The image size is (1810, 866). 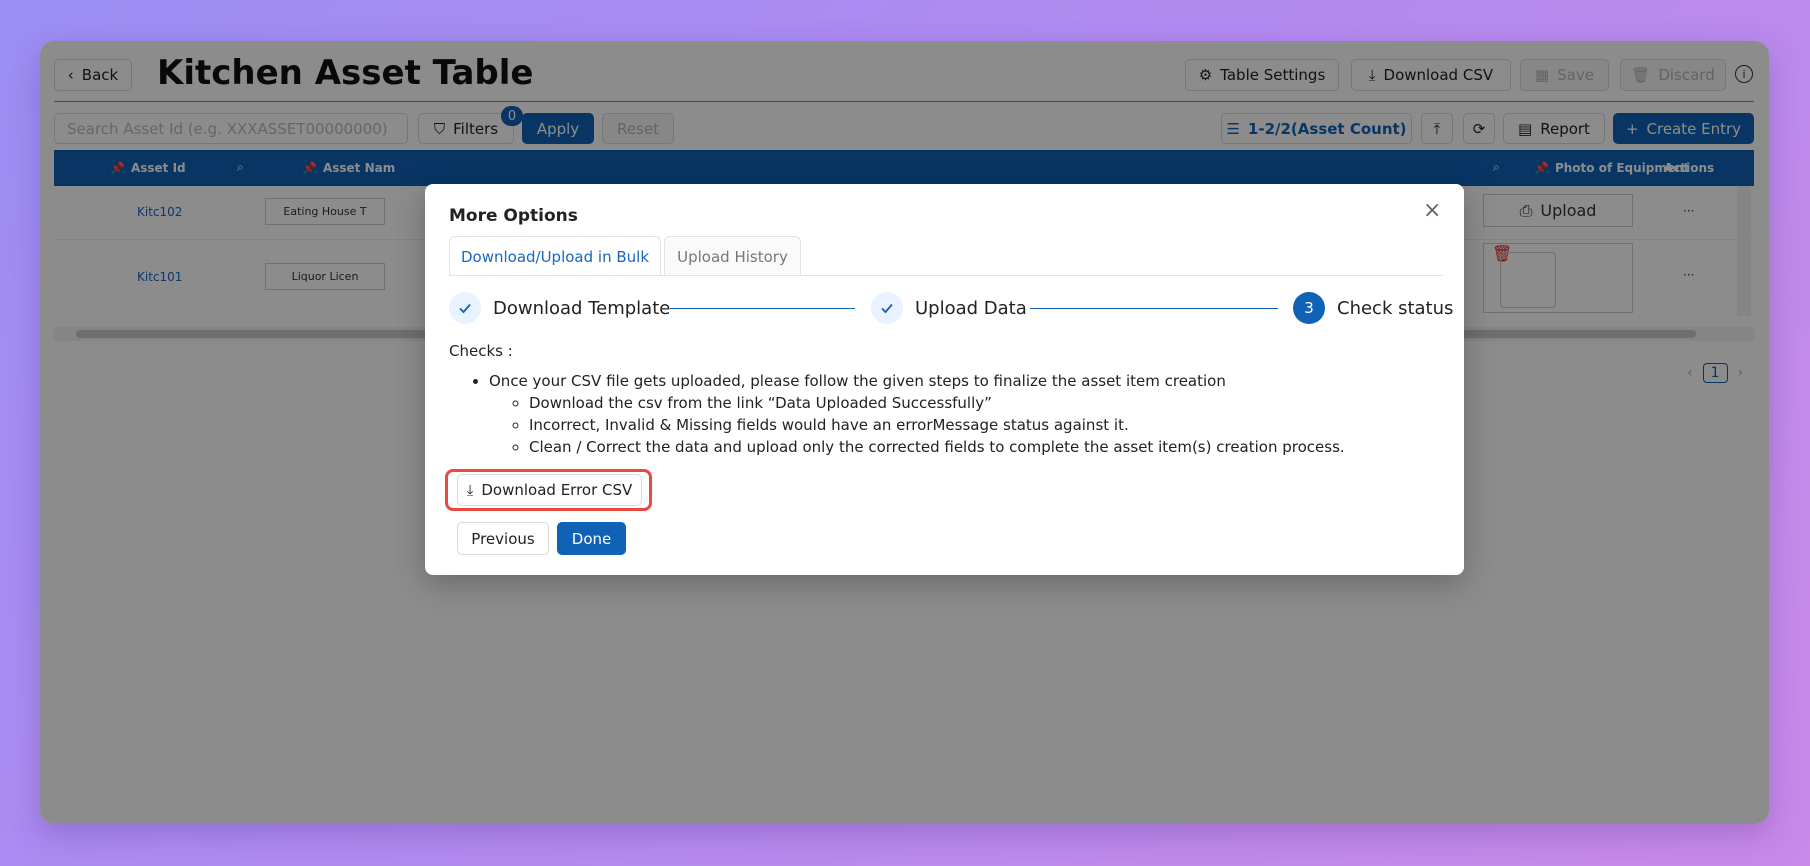 What do you see at coordinates (559, 308) in the screenshot?
I see `step-download-template: Download Template` at bounding box center [559, 308].